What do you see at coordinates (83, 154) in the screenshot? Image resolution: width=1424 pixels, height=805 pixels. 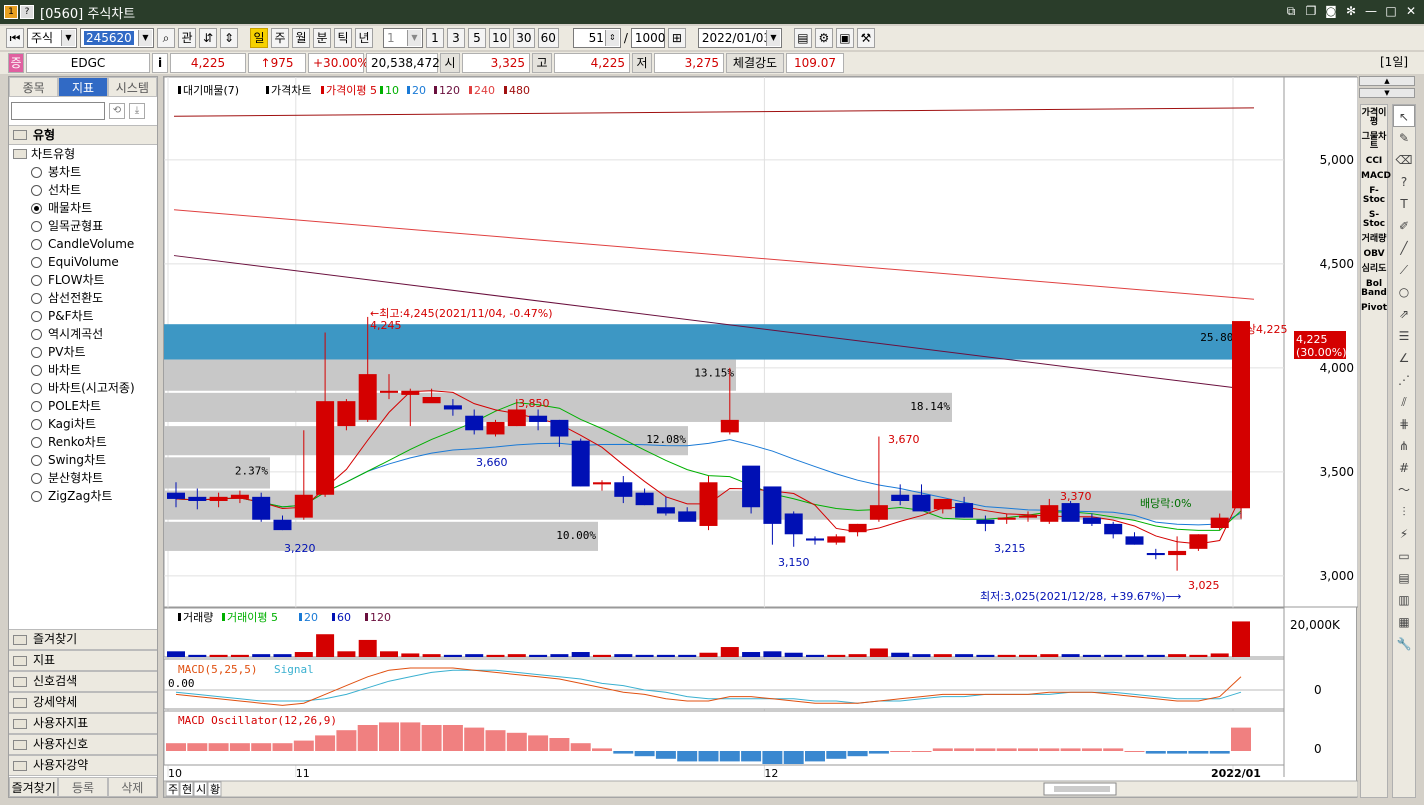 I see `tree-root: 차트유형` at bounding box center [83, 154].